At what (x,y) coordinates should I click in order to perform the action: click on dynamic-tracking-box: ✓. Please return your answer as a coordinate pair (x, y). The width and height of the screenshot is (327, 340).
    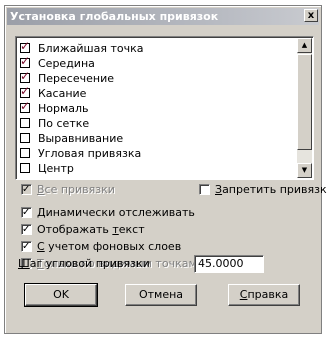
    Looking at the image, I should click on (26, 212).